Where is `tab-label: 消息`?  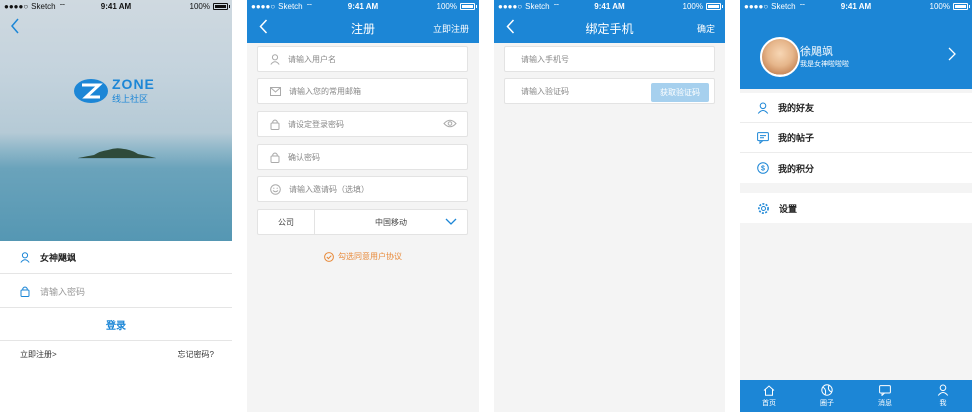 tab-label: 消息 is located at coordinates (885, 403).